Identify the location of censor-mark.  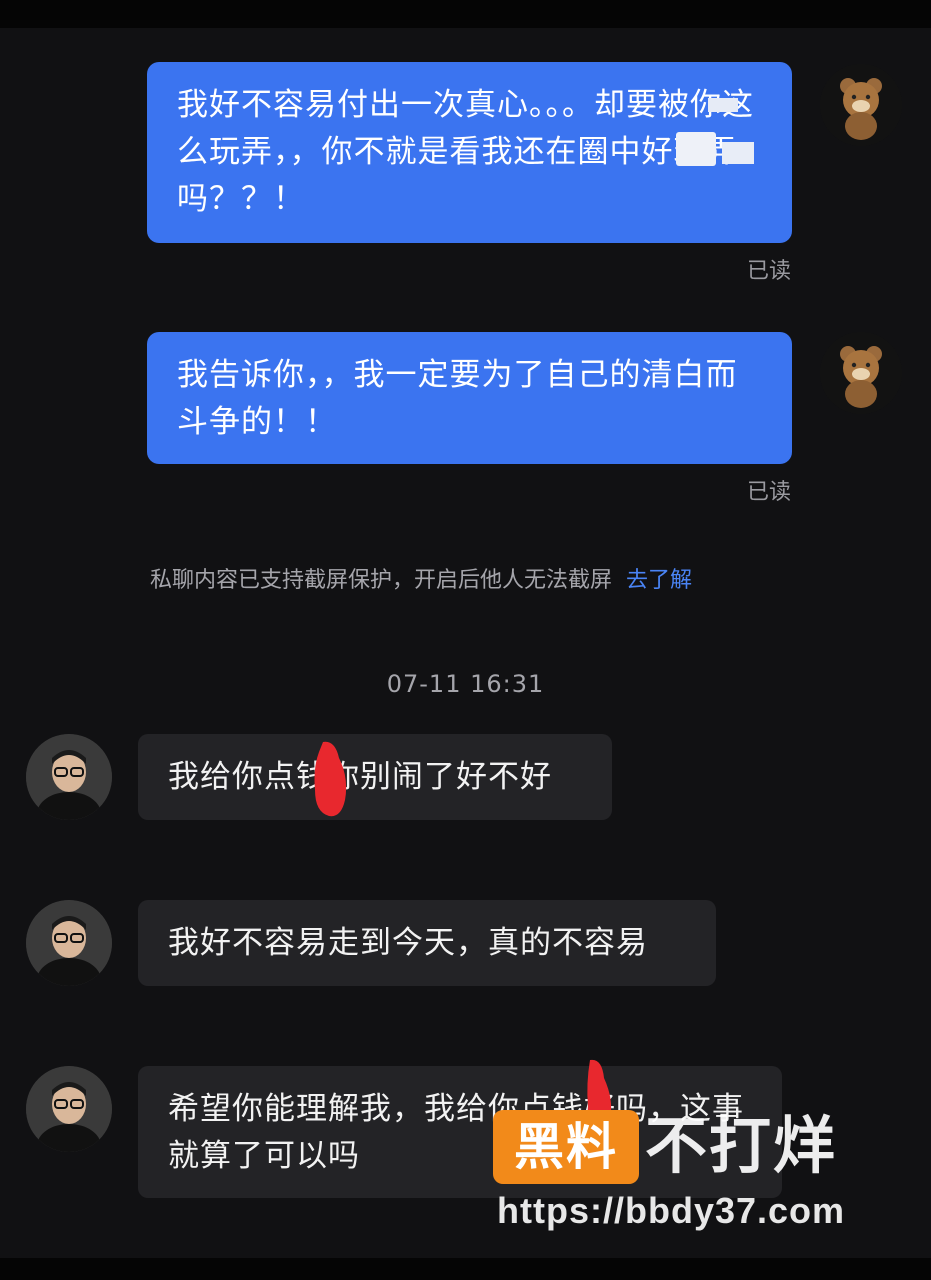
(330, 779).